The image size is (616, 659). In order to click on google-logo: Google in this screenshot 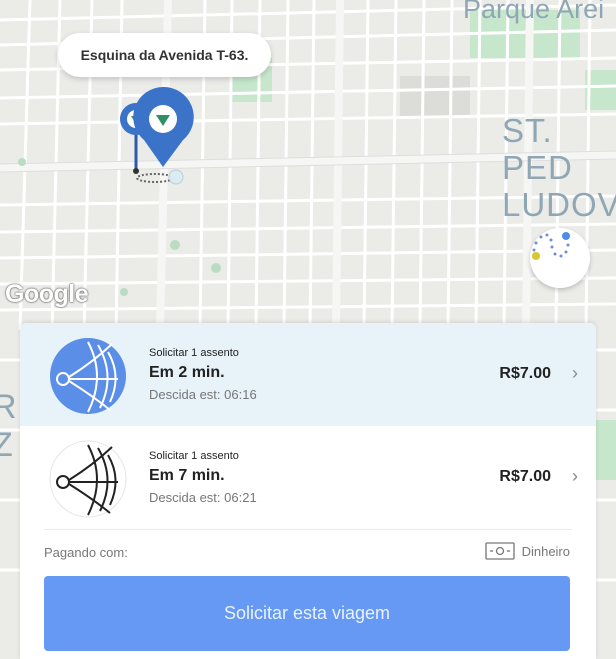, I will do `click(47, 294)`.